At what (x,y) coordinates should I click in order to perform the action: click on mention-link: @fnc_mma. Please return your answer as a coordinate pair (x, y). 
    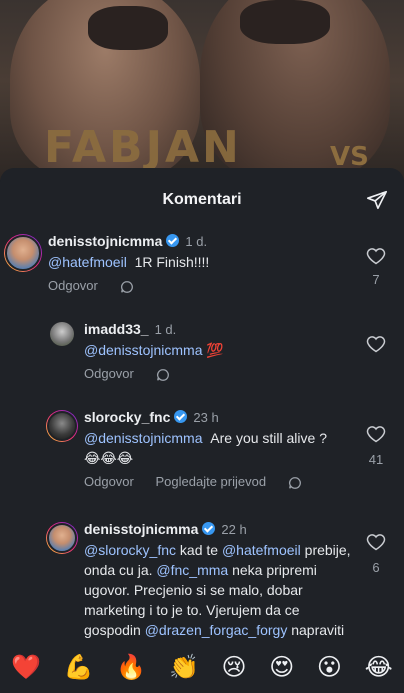
    Looking at the image, I should click on (192, 570).